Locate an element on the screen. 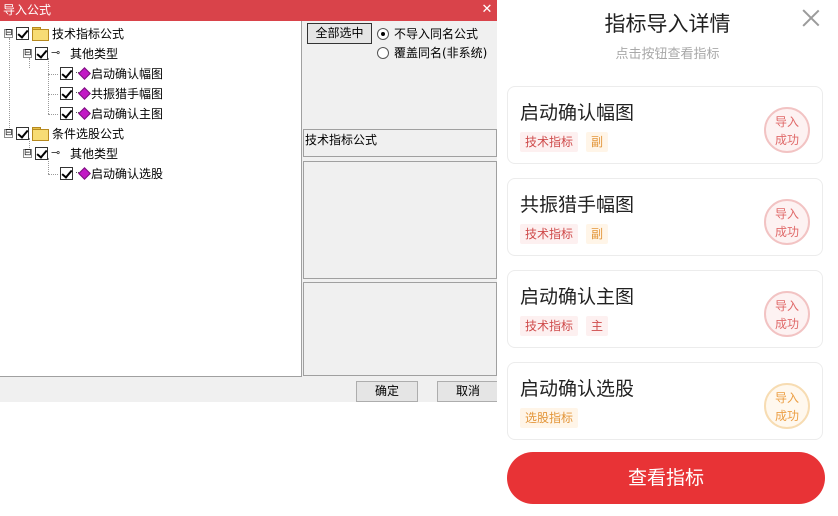 This screenshot has height=516, width=838. dialog-titlebar: 导入公式 ✕ is located at coordinates (248, 10).